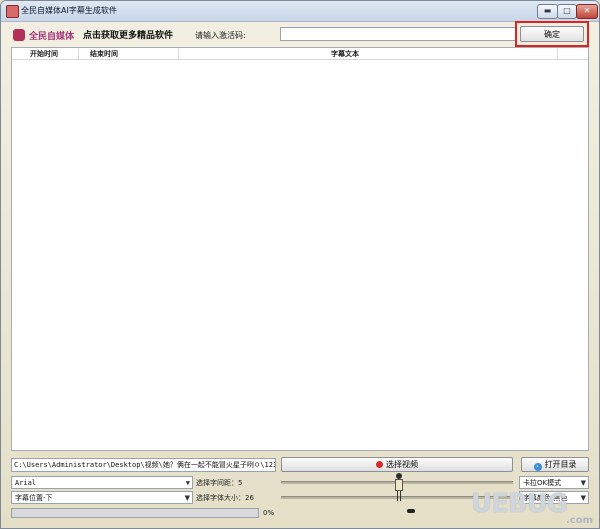  I want to click on figure-legs, so click(399, 496).